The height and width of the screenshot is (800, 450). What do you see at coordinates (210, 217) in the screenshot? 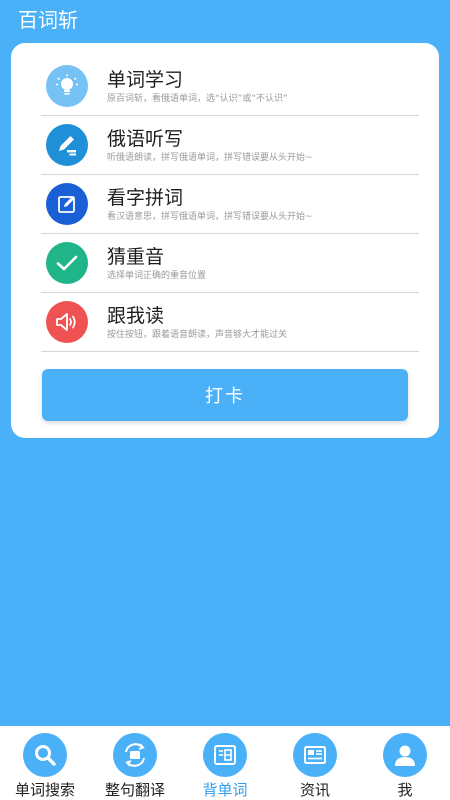
I see `menu-item-desc: 看汉语意思，拼写俄语单词，拼写错误要从头开始~` at bounding box center [210, 217].